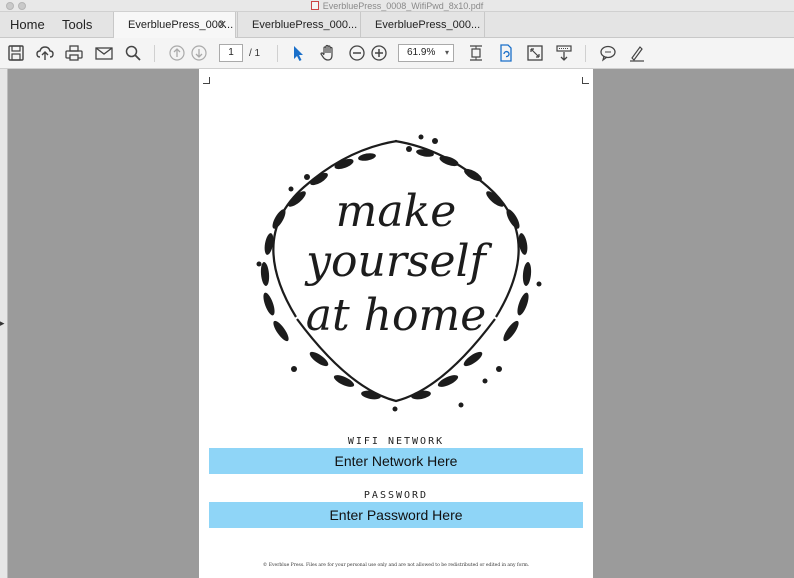  Describe the element at coordinates (174, 25) in the screenshot. I see `tab-document-1: EverbluePress_000... ✕` at that location.